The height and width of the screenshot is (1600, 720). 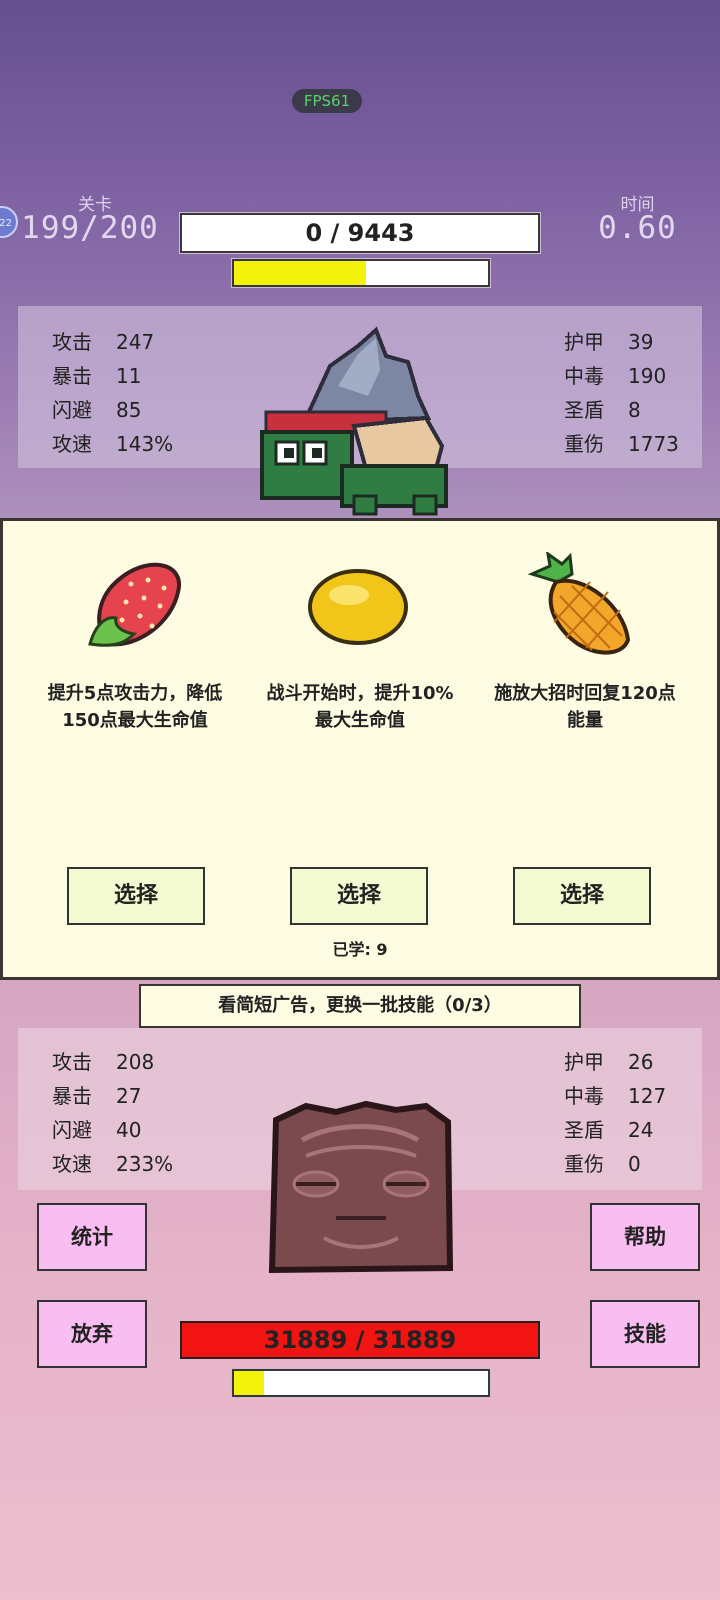 What do you see at coordinates (129, 1130) in the screenshot?
I see `stat-value: 40` at bounding box center [129, 1130].